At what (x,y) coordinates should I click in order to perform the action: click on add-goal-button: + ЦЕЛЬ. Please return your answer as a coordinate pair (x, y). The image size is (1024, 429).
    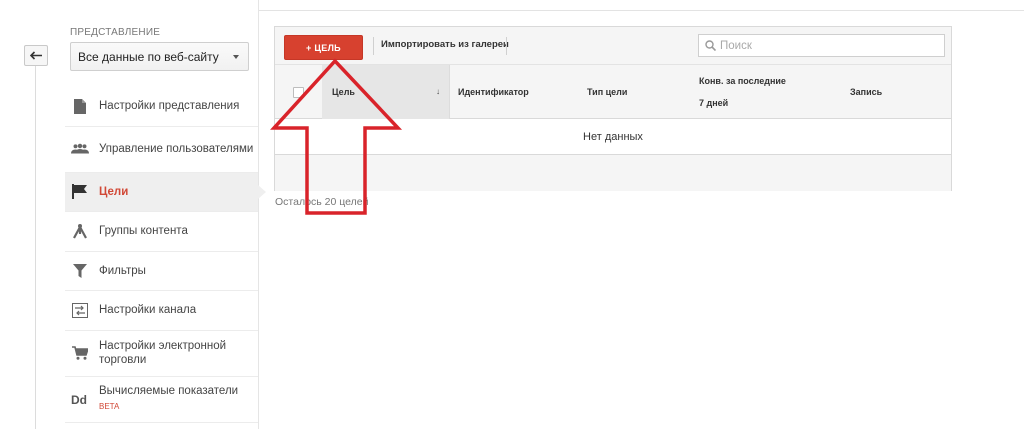
    Looking at the image, I should click on (323, 47).